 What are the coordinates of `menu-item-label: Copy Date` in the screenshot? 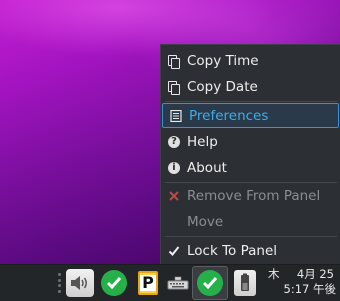 It's located at (222, 86).